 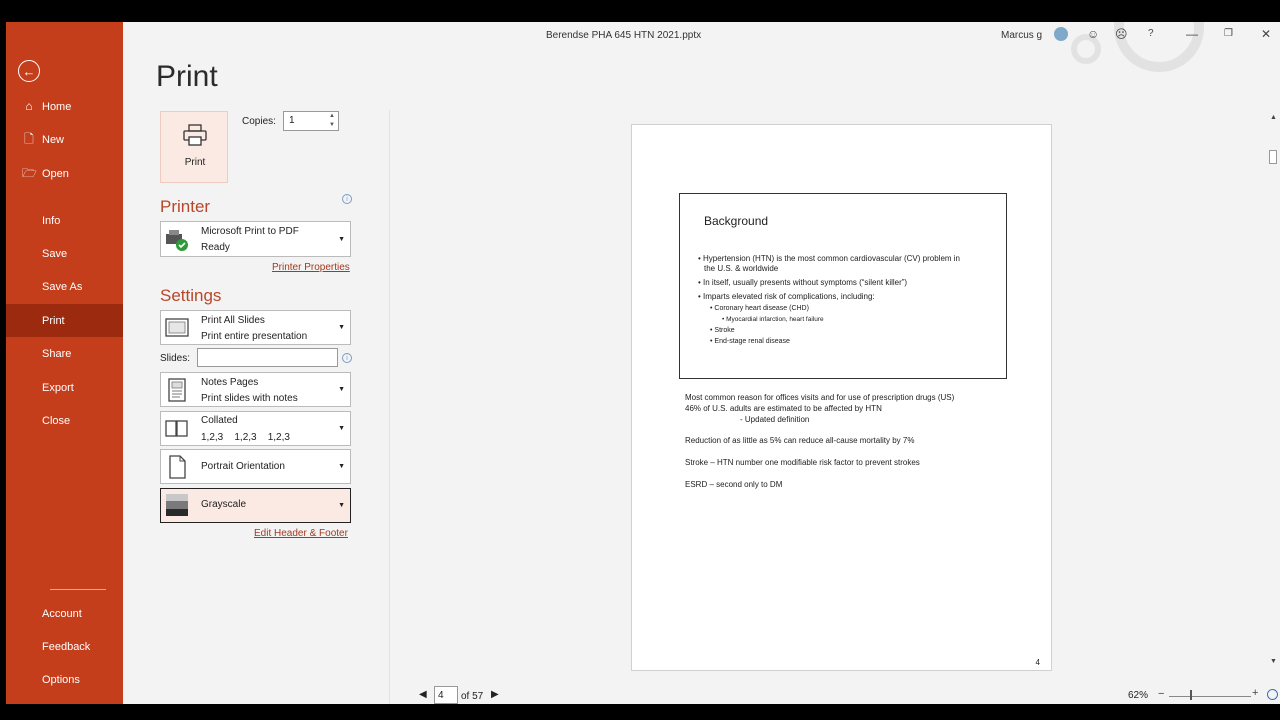 What do you see at coordinates (255, 389) in the screenshot?
I see `layout-dropdown: Notes Pages Print slides with notes ▼` at bounding box center [255, 389].